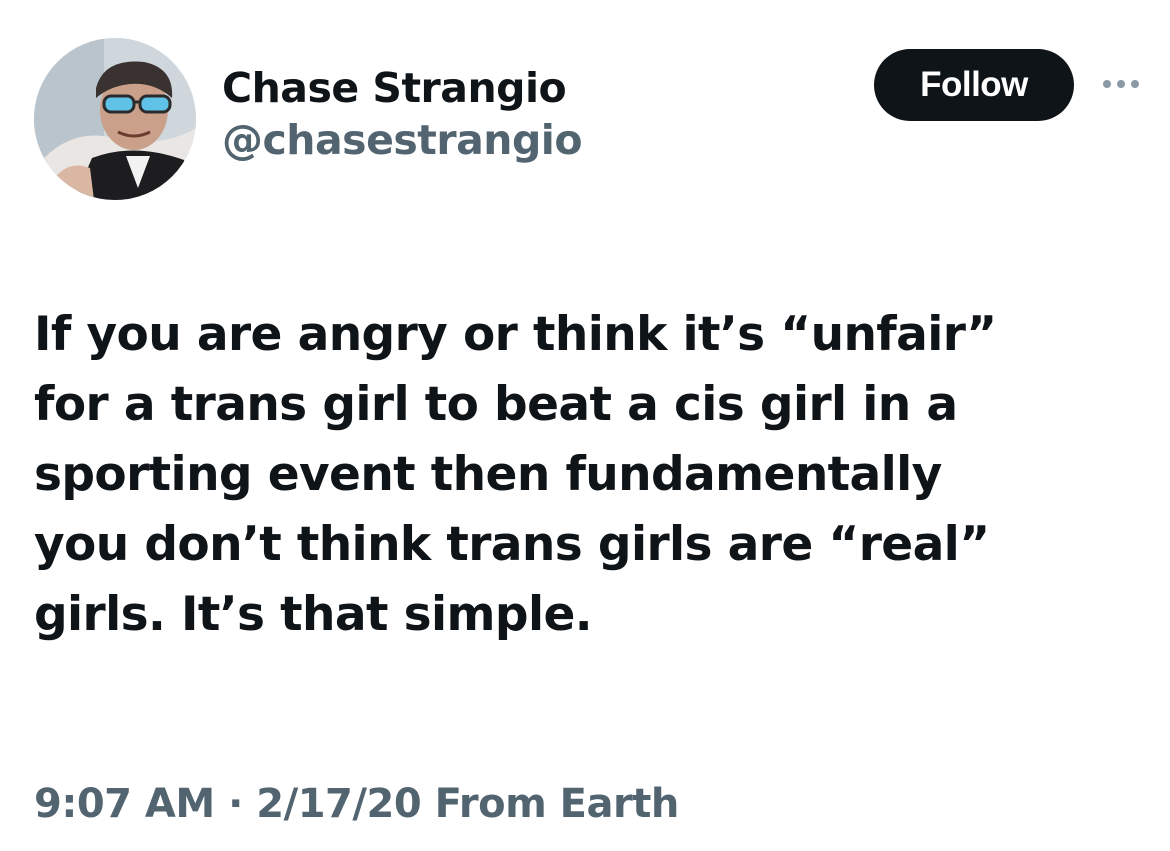 The height and width of the screenshot is (851, 1170). I want to click on author-display-name: Chase Strangio, so click(402, 88).